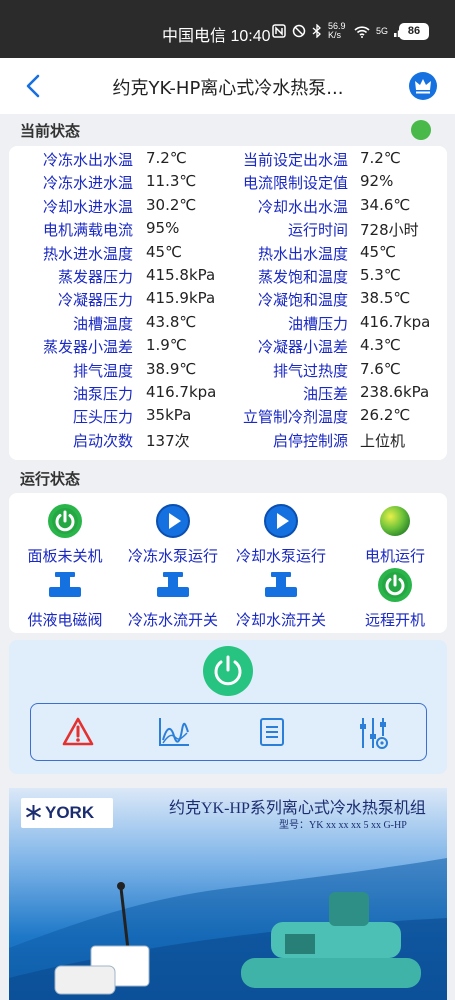 The width and height of the screenshot is (455, 1000). I want to click on param-label: 油泵压力, so click(102, 394).